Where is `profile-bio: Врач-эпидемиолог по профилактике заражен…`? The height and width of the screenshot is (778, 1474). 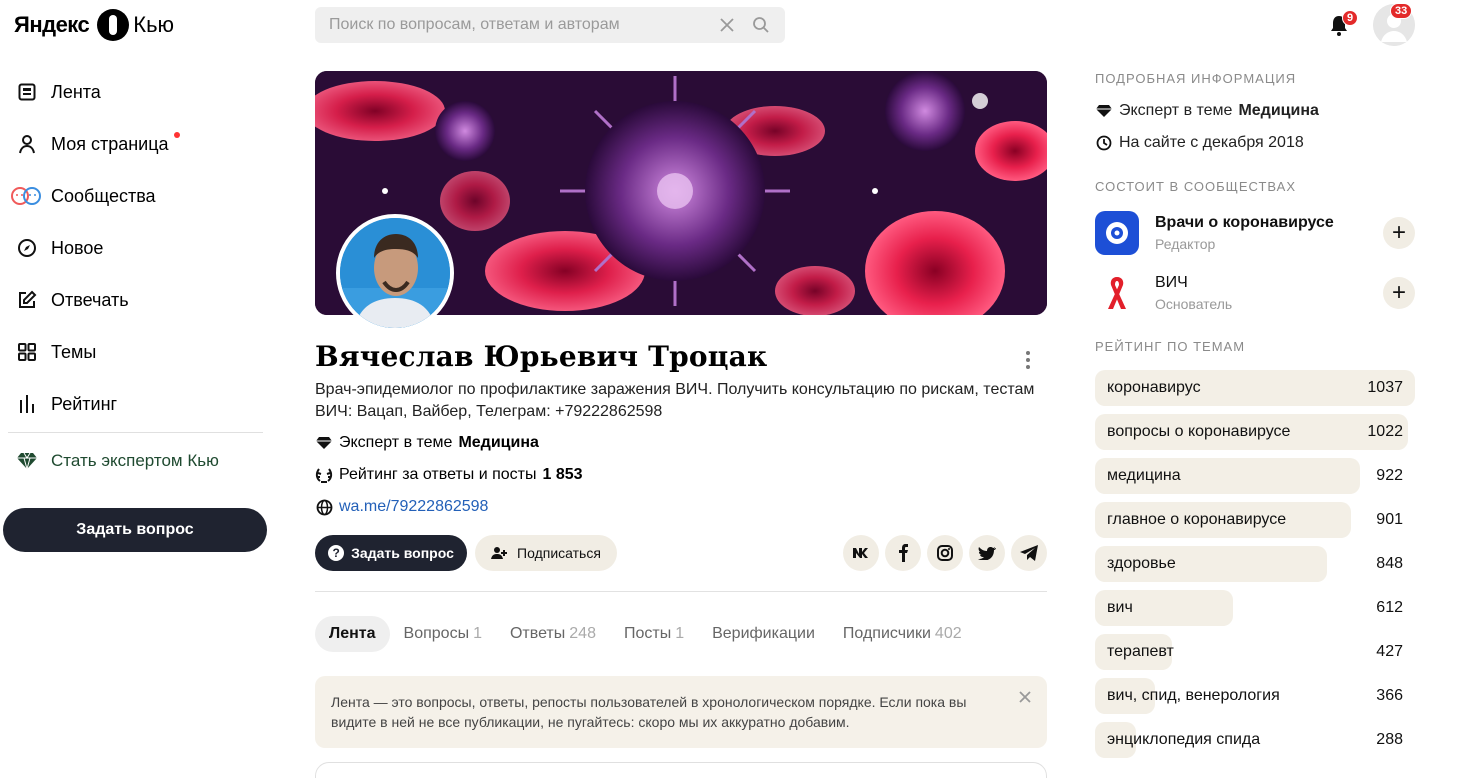 profile-bio: Врач-эпидемиолог по профилактике заражен… is located at coordinates (675, 400).